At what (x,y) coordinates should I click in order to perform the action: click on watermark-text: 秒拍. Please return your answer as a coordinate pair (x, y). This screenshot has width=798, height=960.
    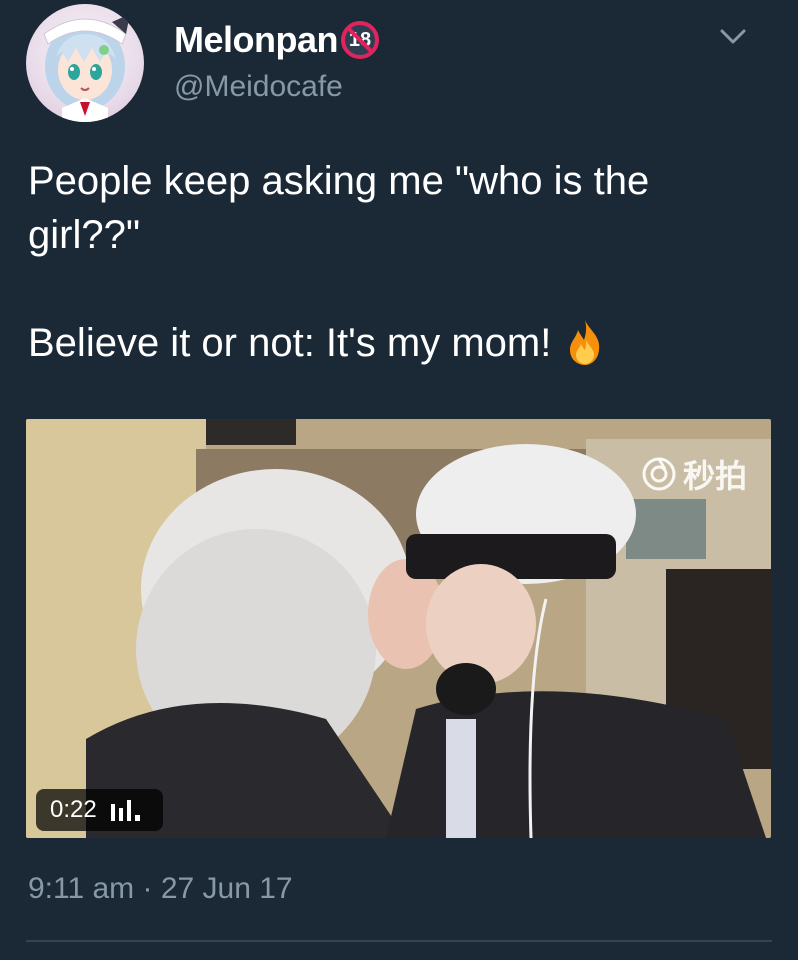
    Looking at the image, I should click on (714, 476).